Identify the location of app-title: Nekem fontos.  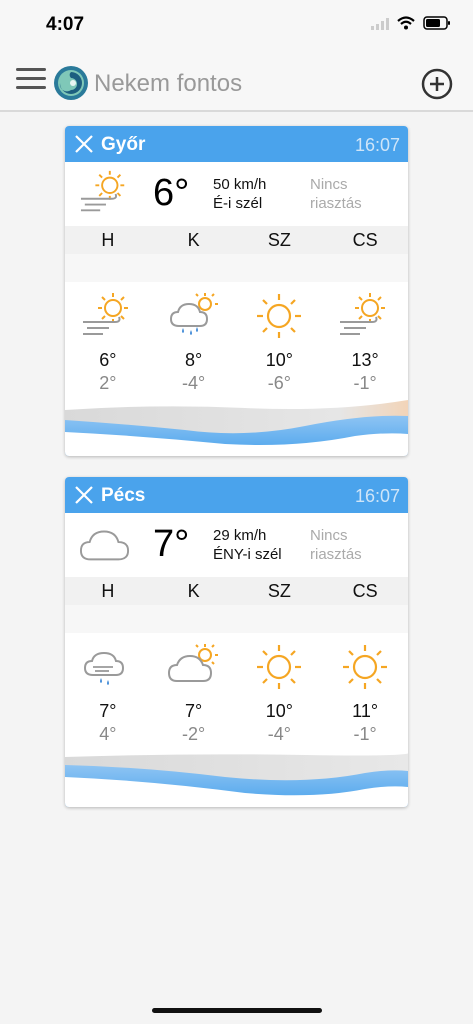
(168, 83).